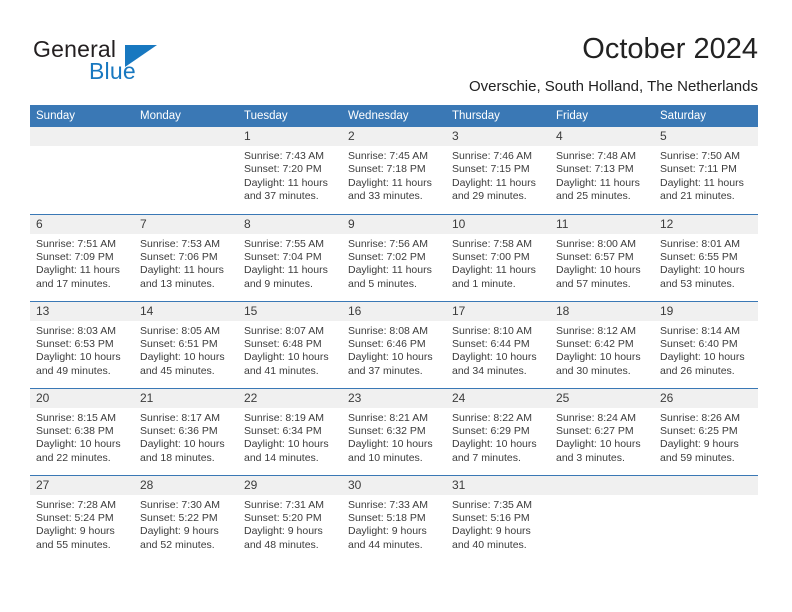 This screenshot has width=792, height=612. I want to click on calendar-empty-cell, so click(82, 170).